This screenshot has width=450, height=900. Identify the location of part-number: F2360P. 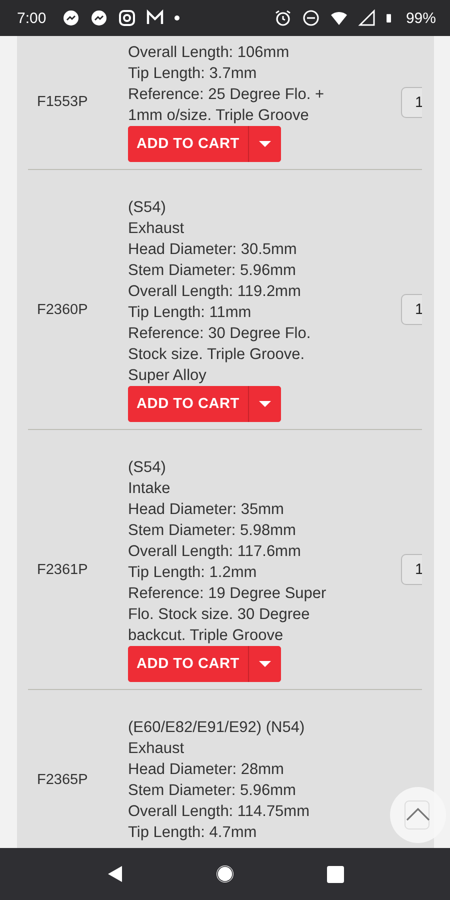
(62, 310).